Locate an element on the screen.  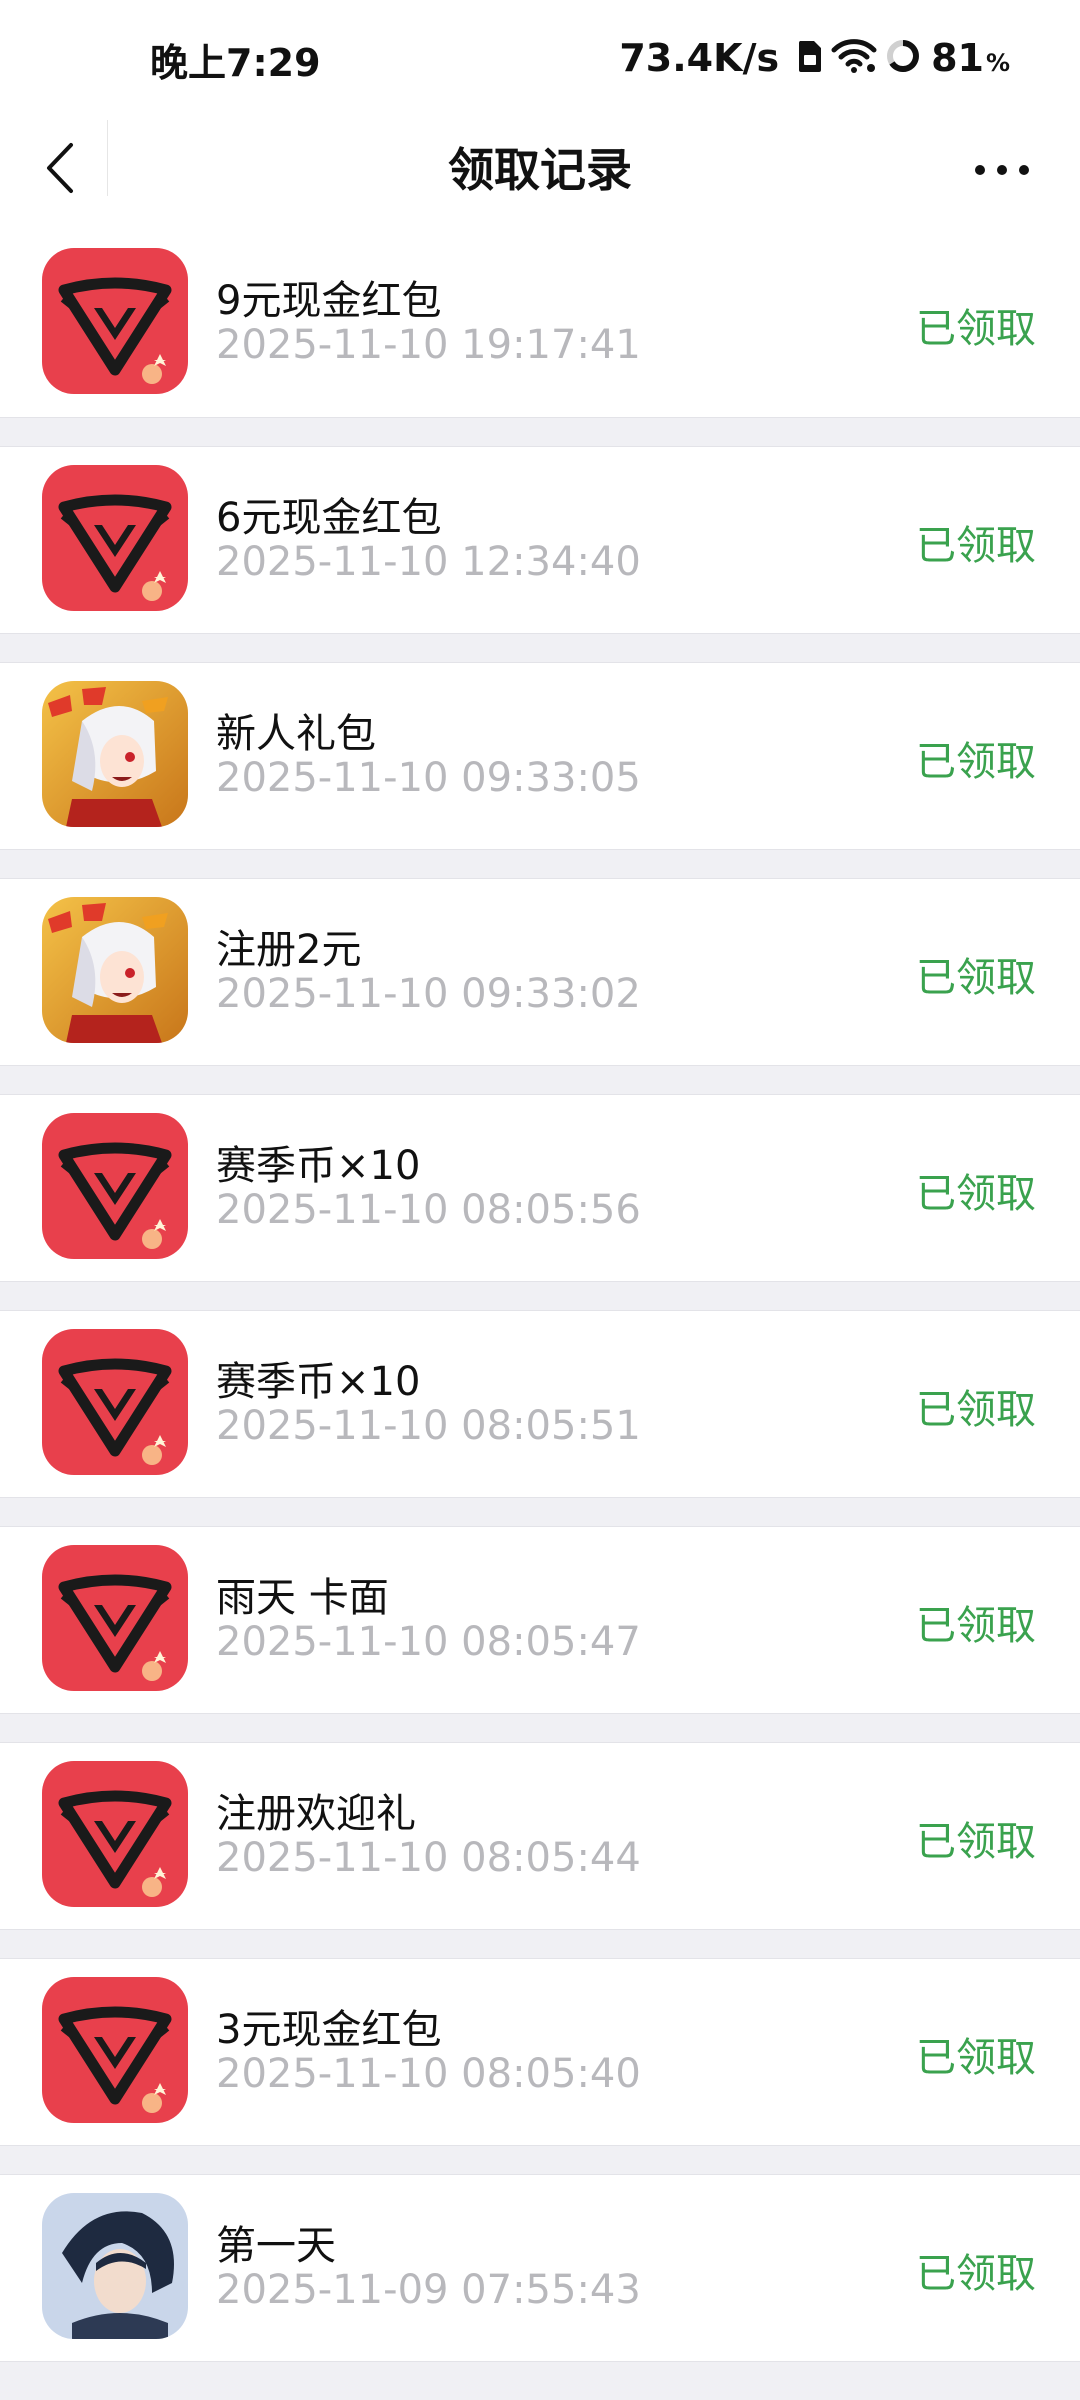
back-button is located at coordinates (60, 170).